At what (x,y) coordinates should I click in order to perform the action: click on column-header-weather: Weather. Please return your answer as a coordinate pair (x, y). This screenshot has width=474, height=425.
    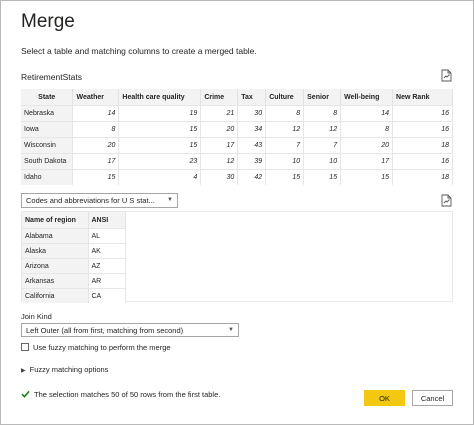
    Looking at the image, I should click on (96, 97).